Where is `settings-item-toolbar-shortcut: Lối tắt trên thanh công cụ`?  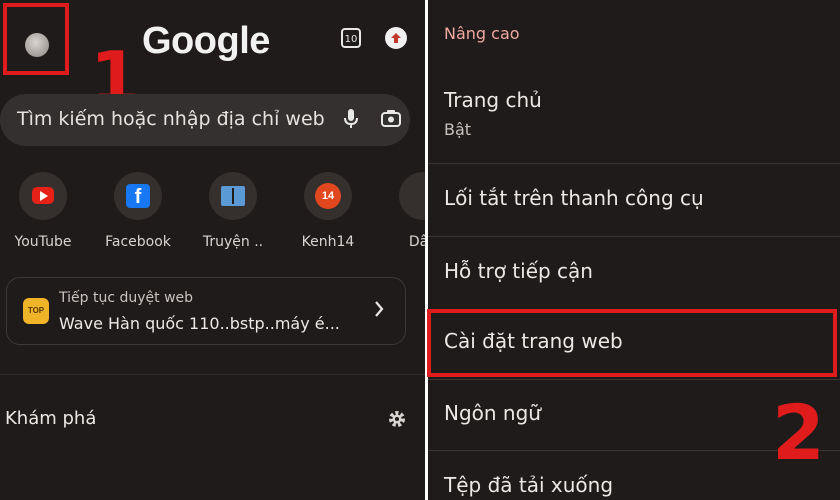
settings-item-toolbar-shortcut: Lối tắt trên thanh công cụ is located at coordinates (634, 200).